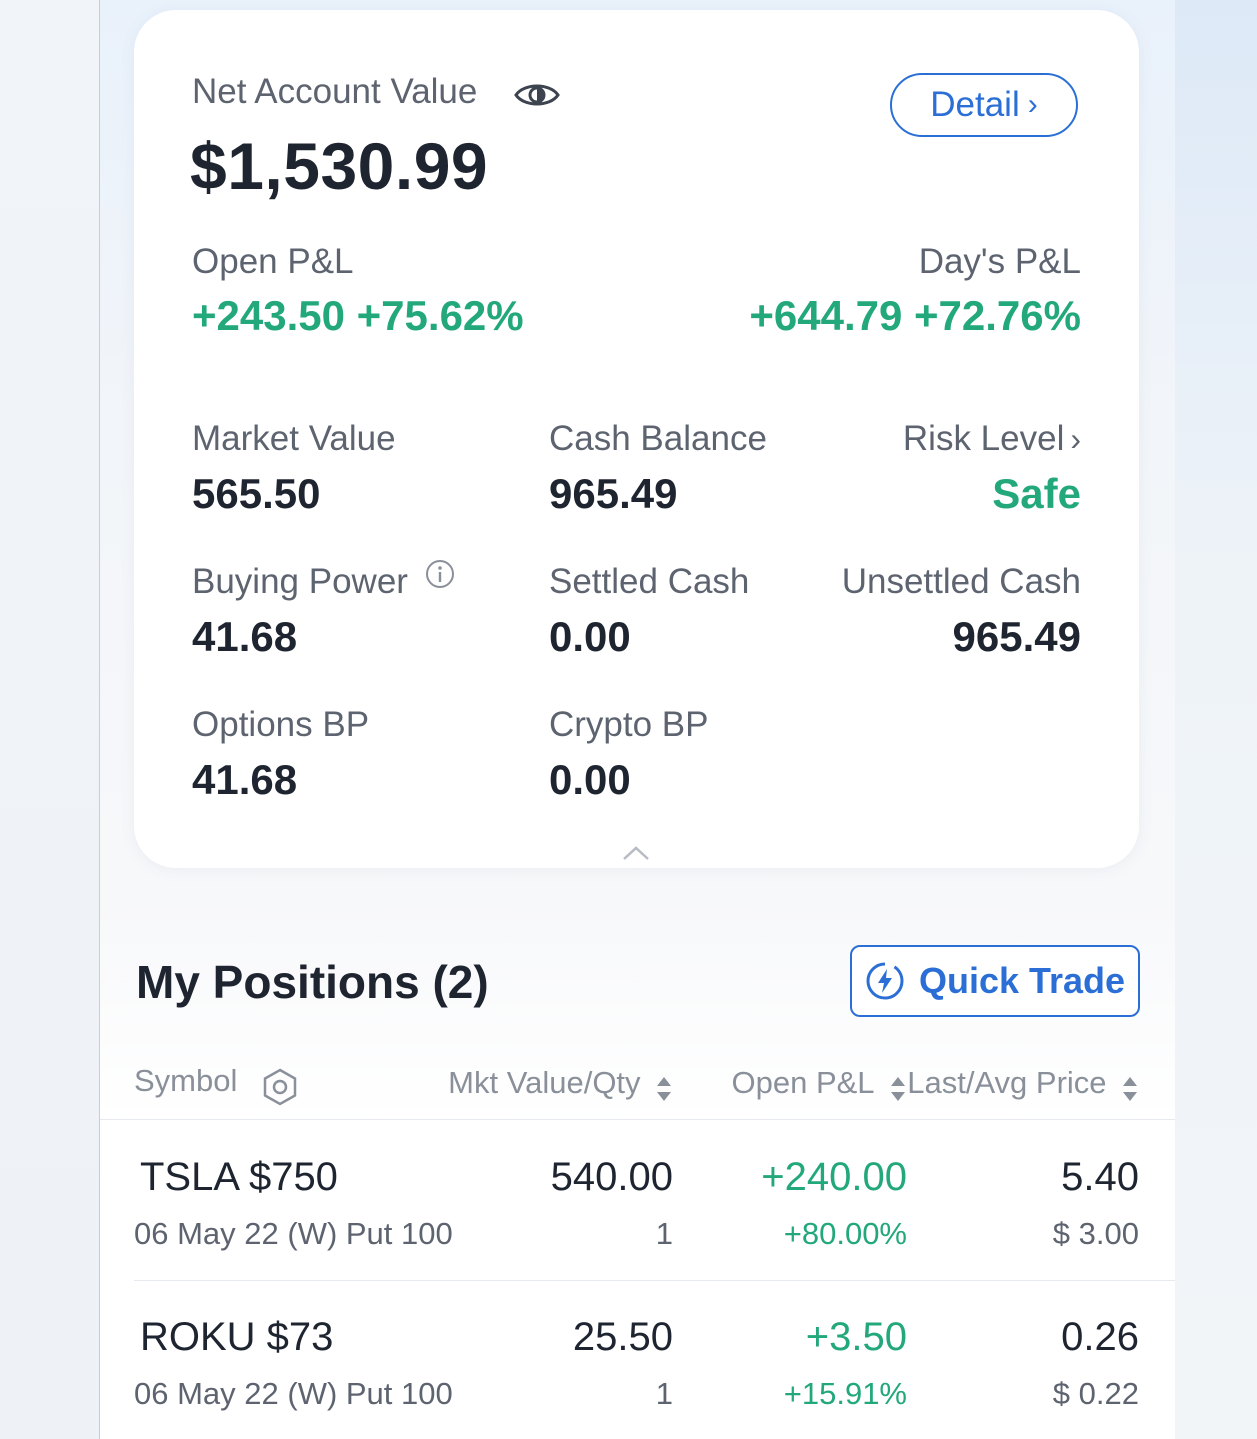 The width and height of the screenshot is (1257, 1439). What do you see at coordinates (245, 779) in the screenshot?
I see `options-bp-value: 41.68` at bounding box center [245, 779].